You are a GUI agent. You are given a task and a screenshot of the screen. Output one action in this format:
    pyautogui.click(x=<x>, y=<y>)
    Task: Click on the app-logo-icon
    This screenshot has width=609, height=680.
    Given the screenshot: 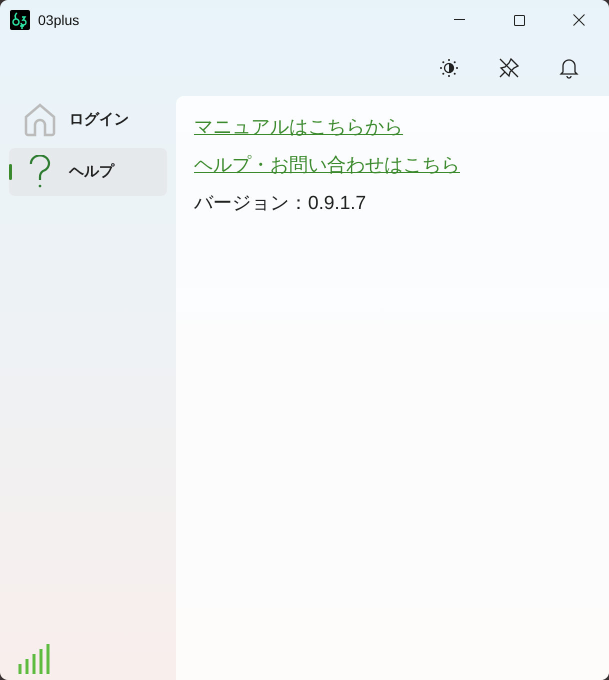 What is the action you would take?
    pyautogui.click(x=20, y=20)
    